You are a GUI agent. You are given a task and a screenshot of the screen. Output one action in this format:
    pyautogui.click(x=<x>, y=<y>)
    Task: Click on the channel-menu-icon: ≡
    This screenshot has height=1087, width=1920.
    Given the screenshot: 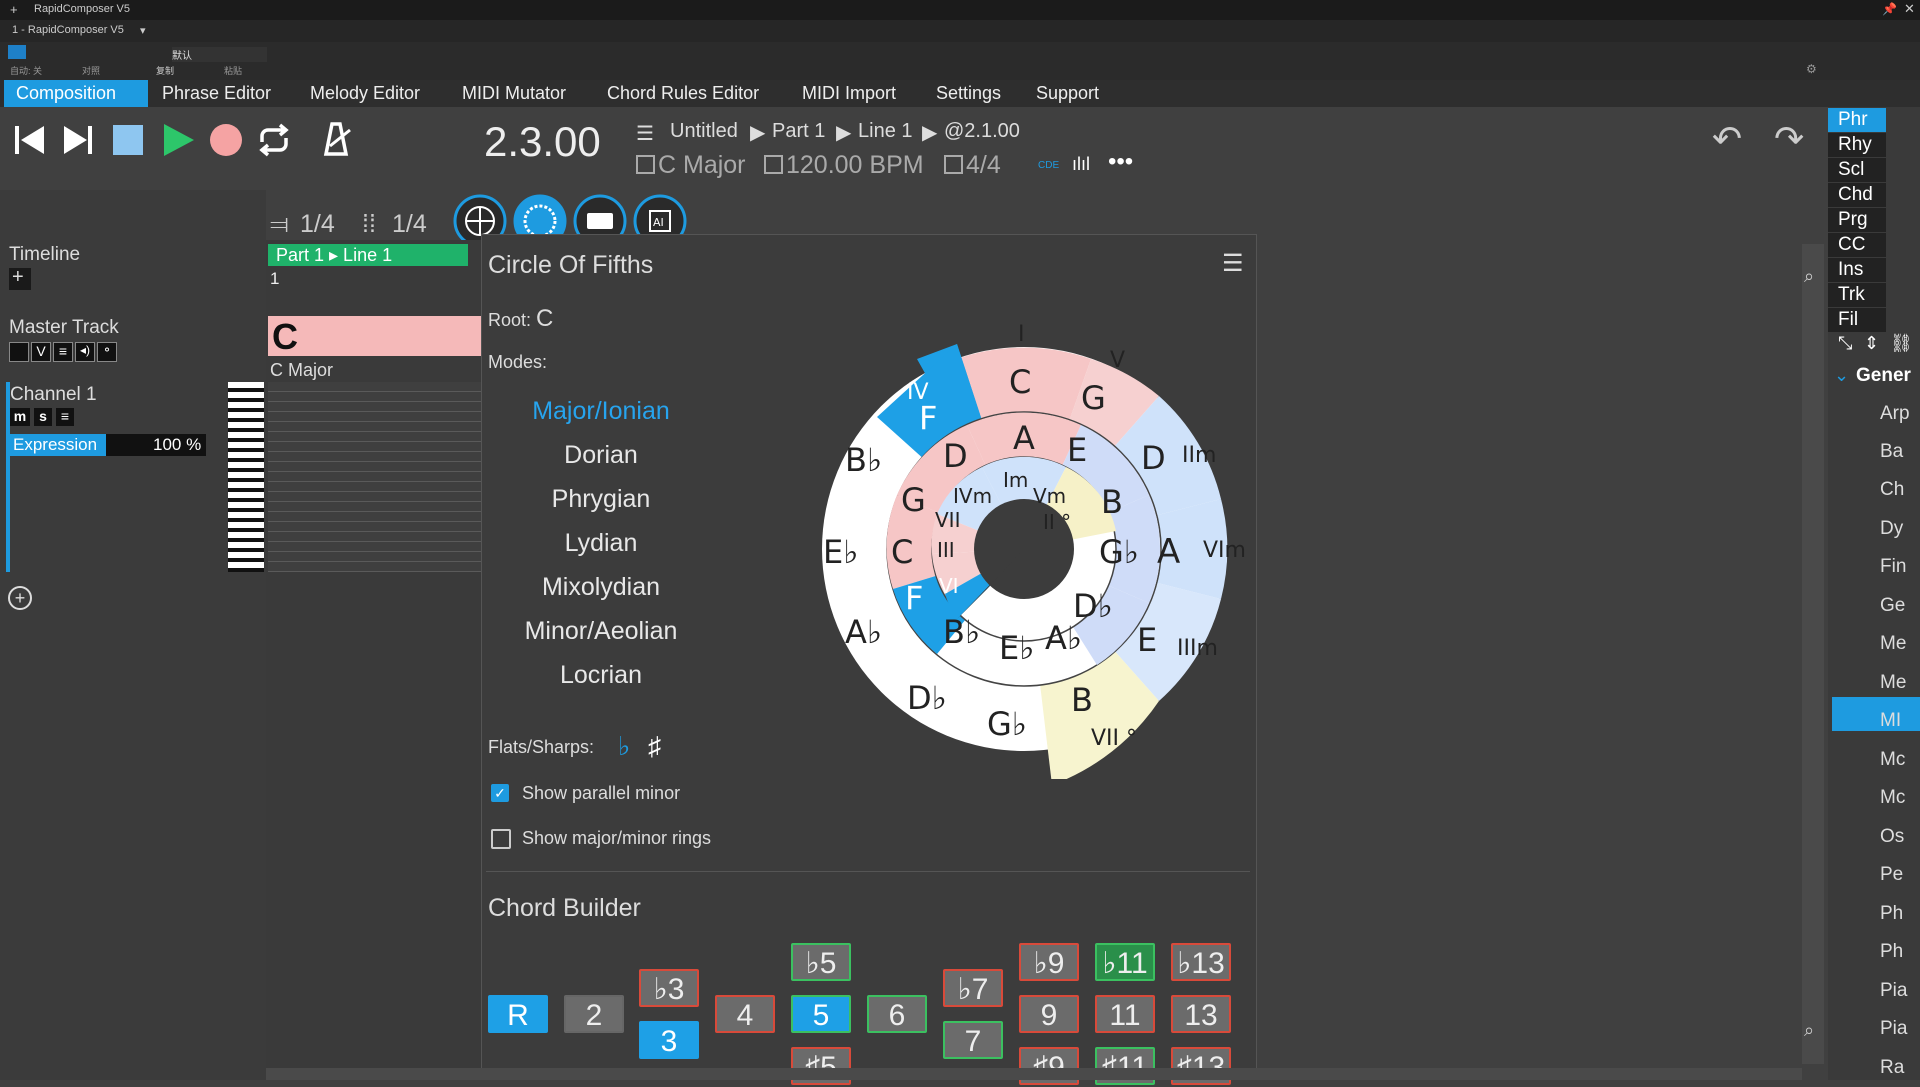 What is the action you would take?
    pyautogui.click(x=65, y=417)
    